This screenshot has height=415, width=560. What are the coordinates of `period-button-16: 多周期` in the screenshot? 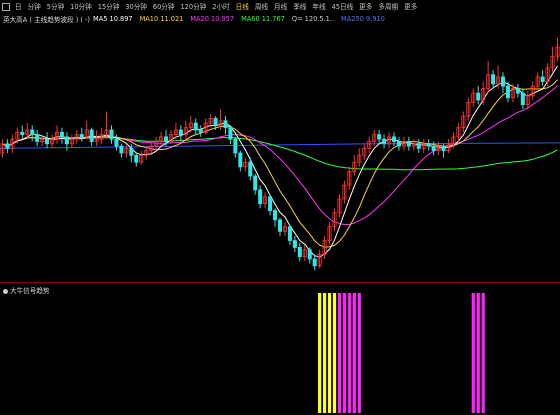 It's located at (388, 7).